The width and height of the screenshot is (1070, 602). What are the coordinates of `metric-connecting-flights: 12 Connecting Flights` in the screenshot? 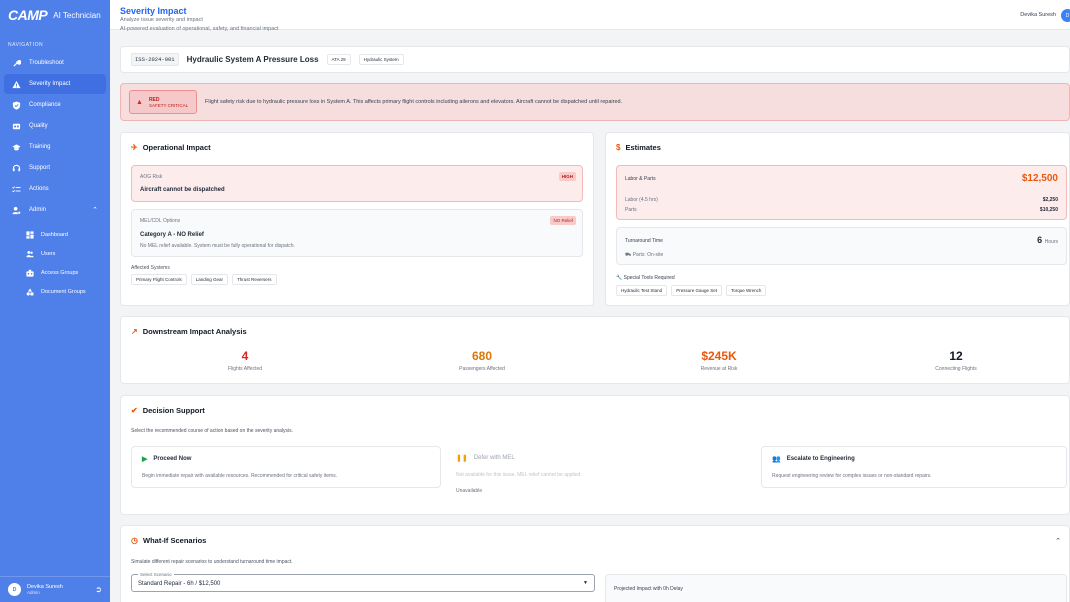 It's located at (956, 360).